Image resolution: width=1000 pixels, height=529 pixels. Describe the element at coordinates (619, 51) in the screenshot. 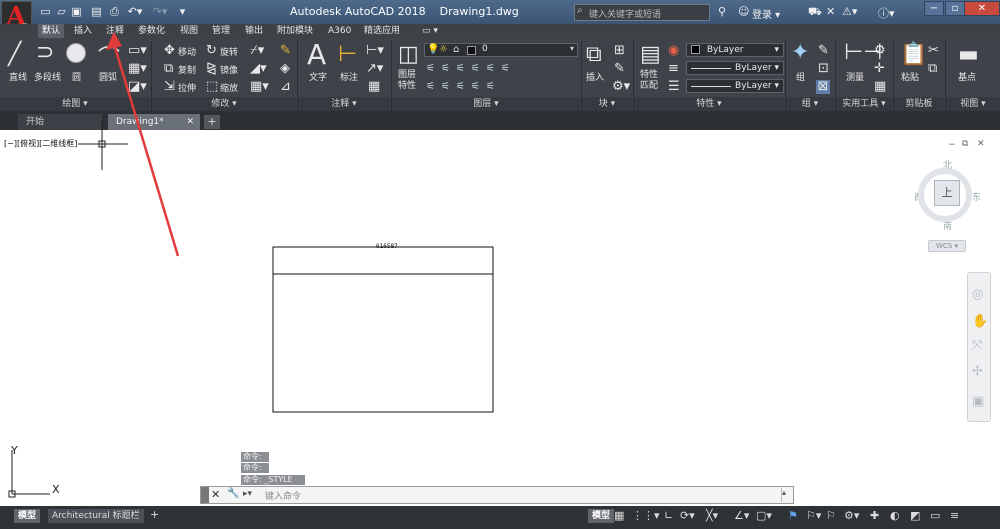

I see `create-block-icon: ⊞` at that location.